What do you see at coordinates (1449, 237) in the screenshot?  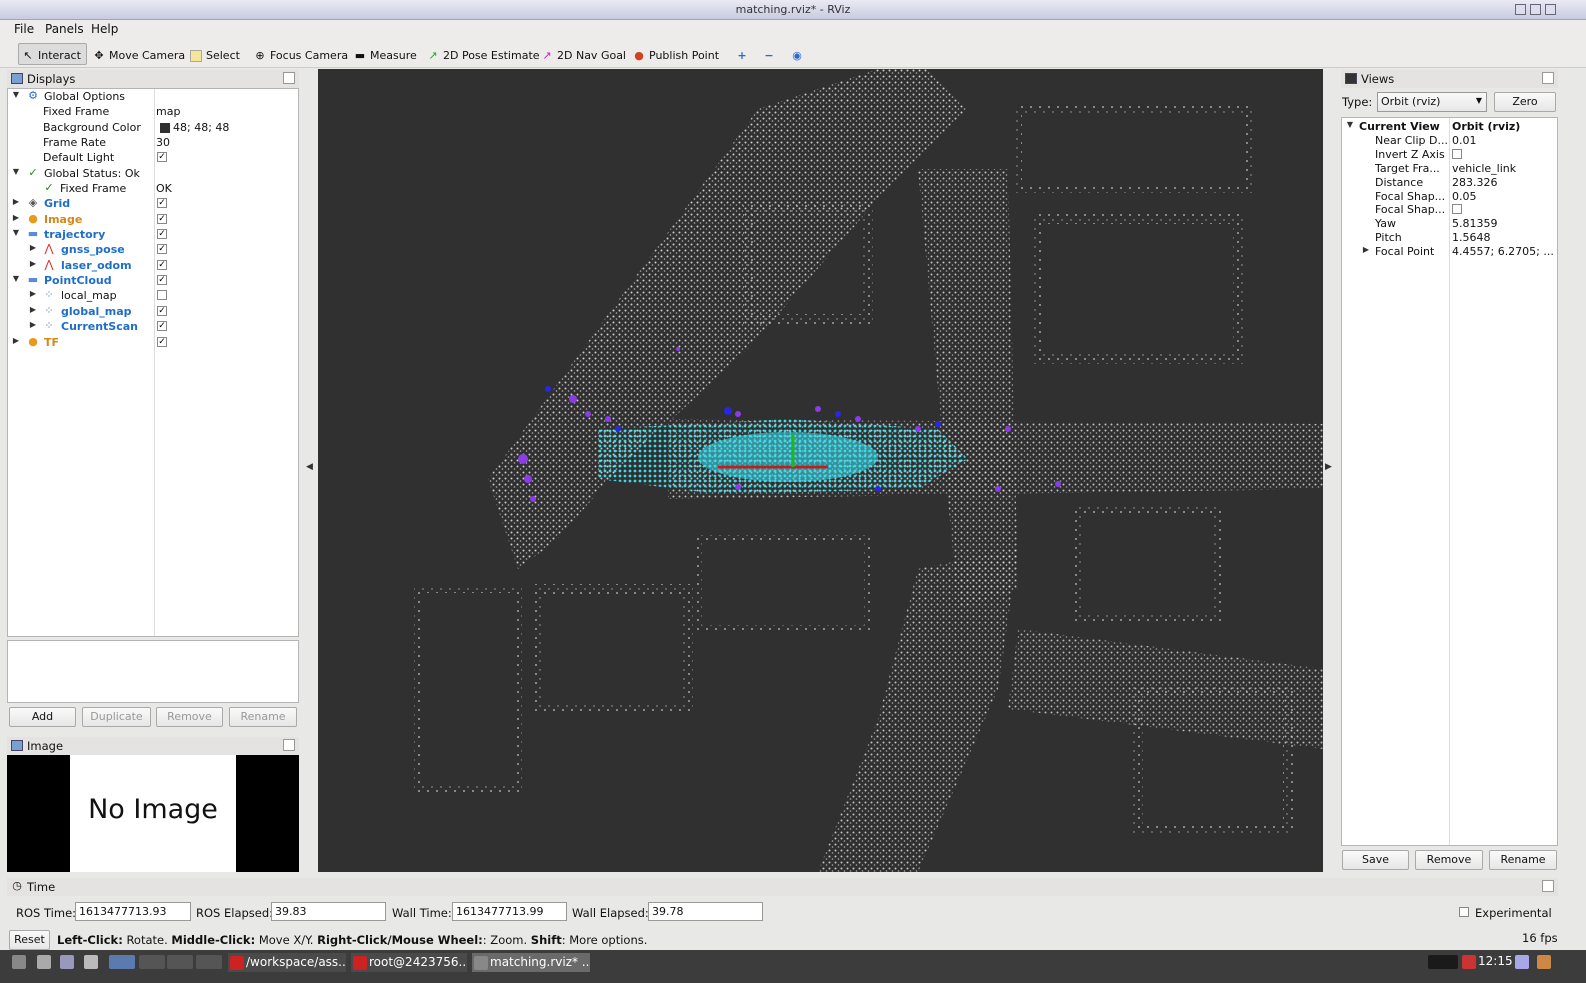 I see `view-row: Pitch 1.5648` at bounding box center [1449, 237].